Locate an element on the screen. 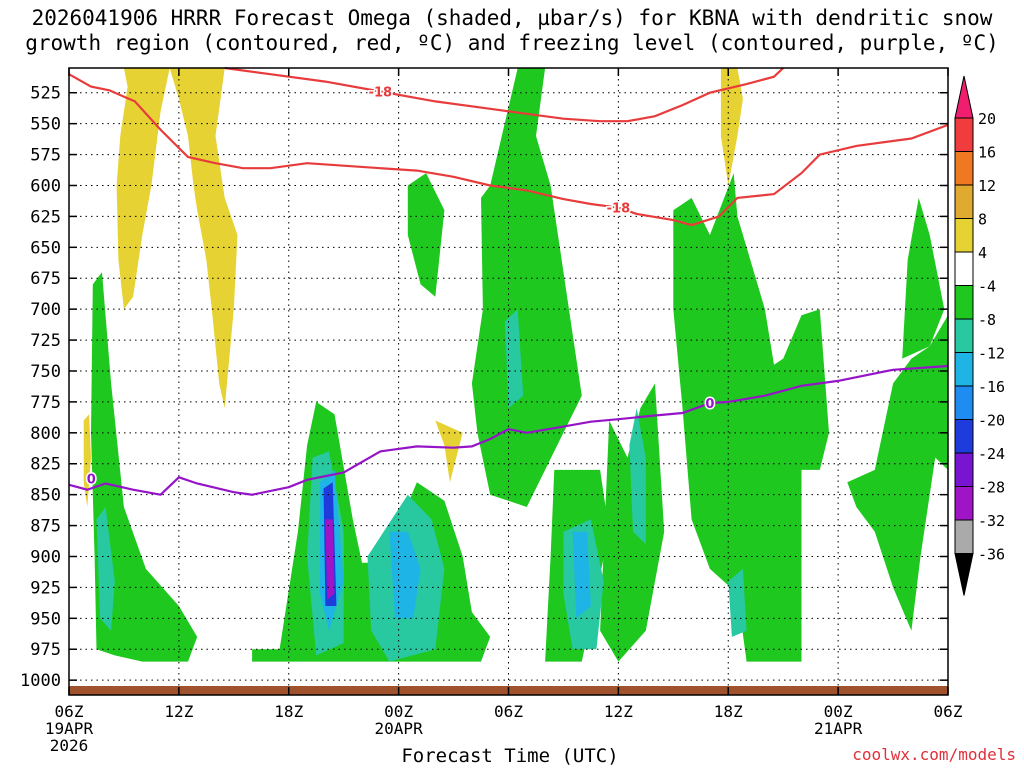 The width and height of the screenshot is (1024, 768). contour-label-0: -18 is located at coordinates (619, 209).